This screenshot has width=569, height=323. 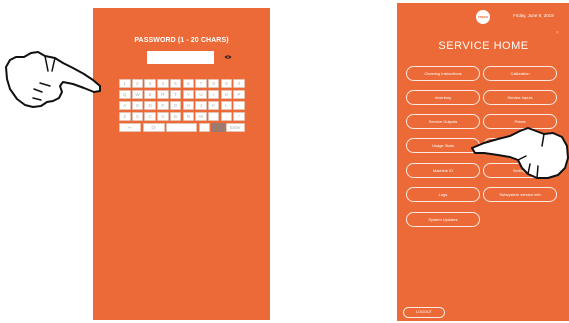 I want to click on key: Z, so click(x=125, y=116).